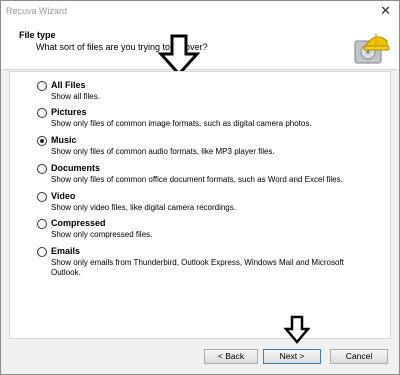 This screenshot has height=375, width=400. Describe the element at coordinates (42, 86) in the screenshot. I see `radio-all-files` at that location.